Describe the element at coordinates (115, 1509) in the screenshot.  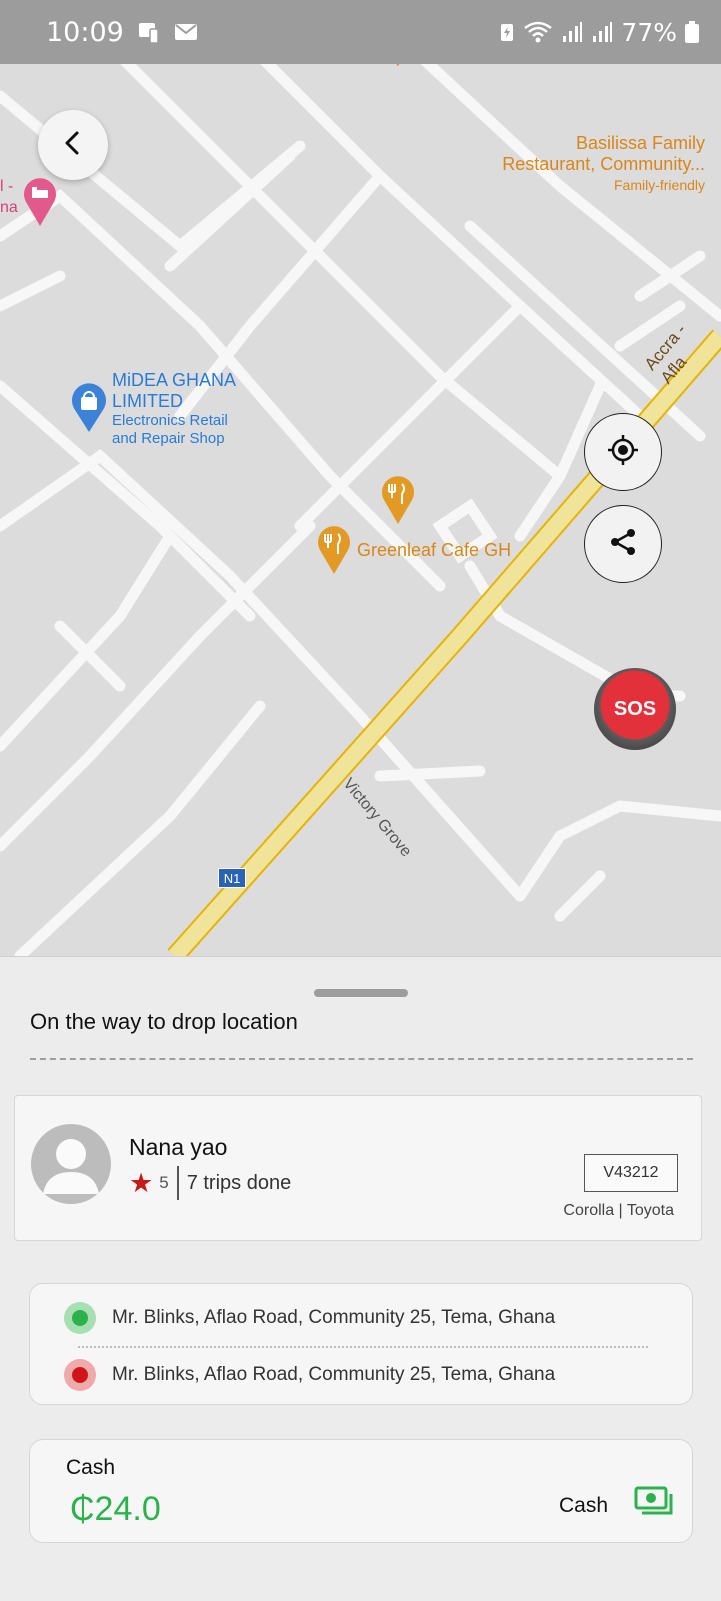
I see `fare-amount: ₵24.0` at that location.